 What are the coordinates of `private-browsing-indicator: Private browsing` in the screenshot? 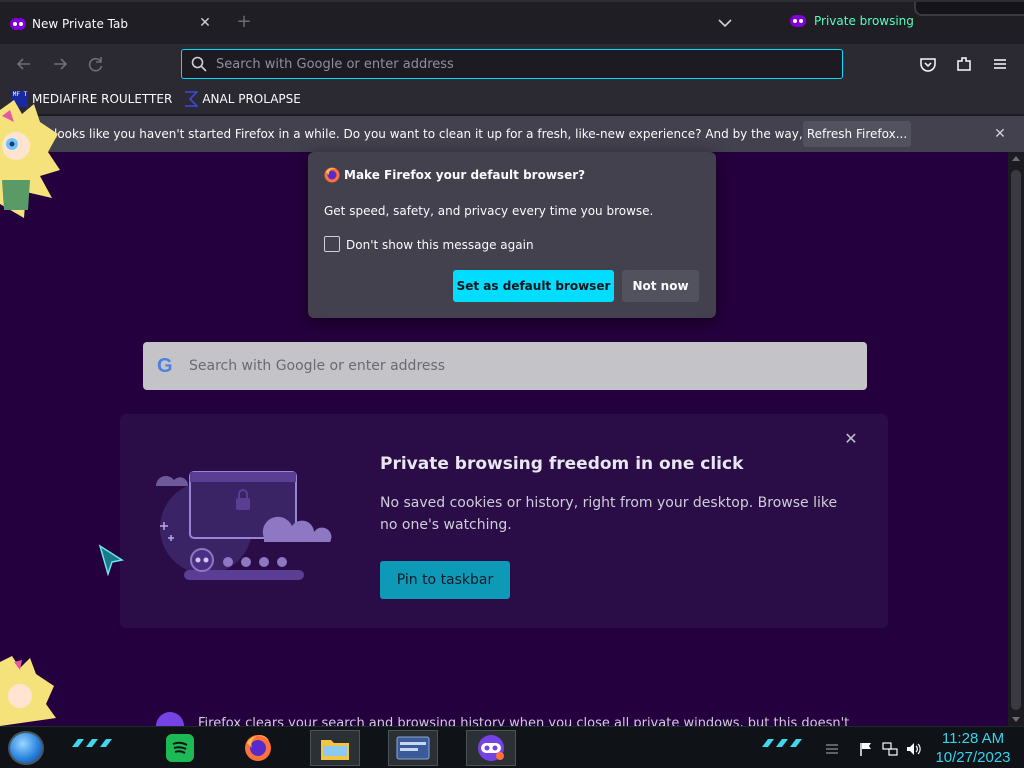 It's located at (852, 21).